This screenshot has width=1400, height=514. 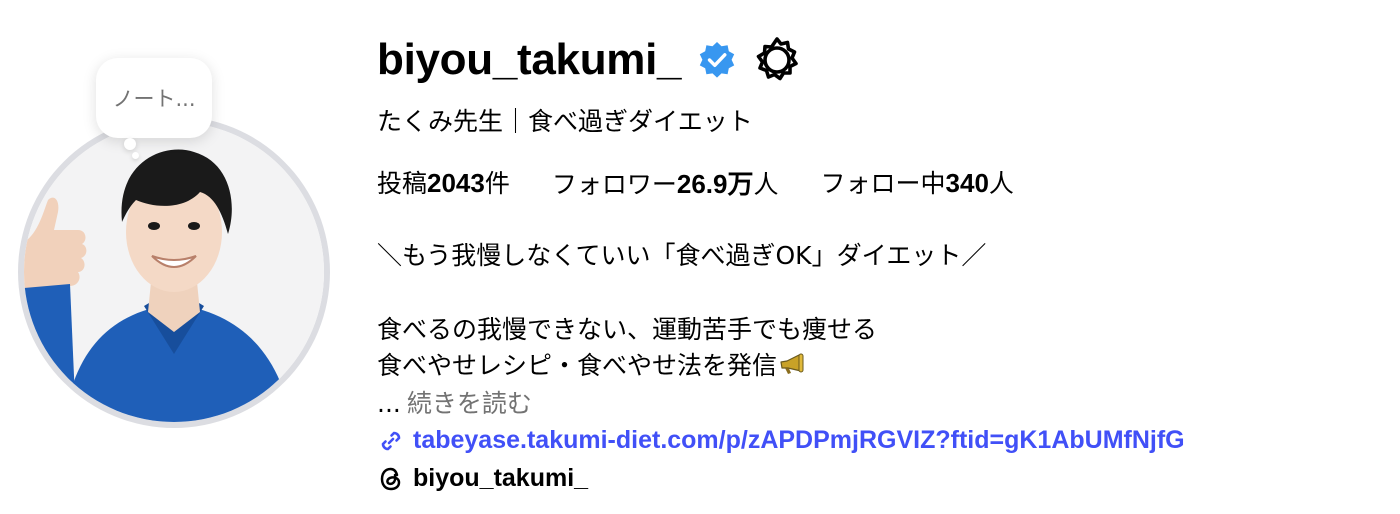 I want to click on stat-following-label: フォロー中, so click(x=883, y=183).